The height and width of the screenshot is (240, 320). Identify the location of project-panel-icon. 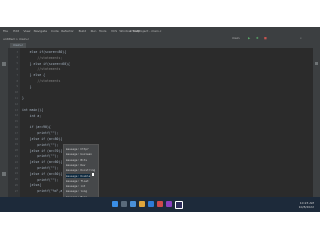
(4, 64).